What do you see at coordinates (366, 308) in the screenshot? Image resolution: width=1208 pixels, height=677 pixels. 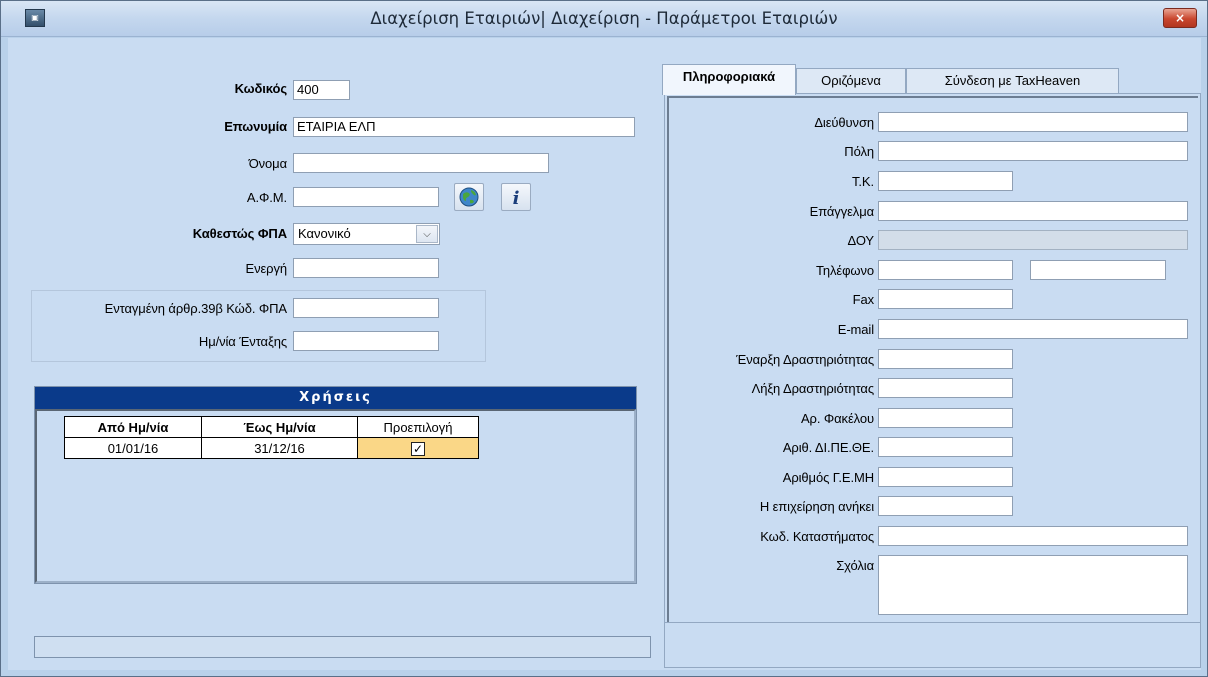 I see `art39b-field` at bounding box center [366, 308].